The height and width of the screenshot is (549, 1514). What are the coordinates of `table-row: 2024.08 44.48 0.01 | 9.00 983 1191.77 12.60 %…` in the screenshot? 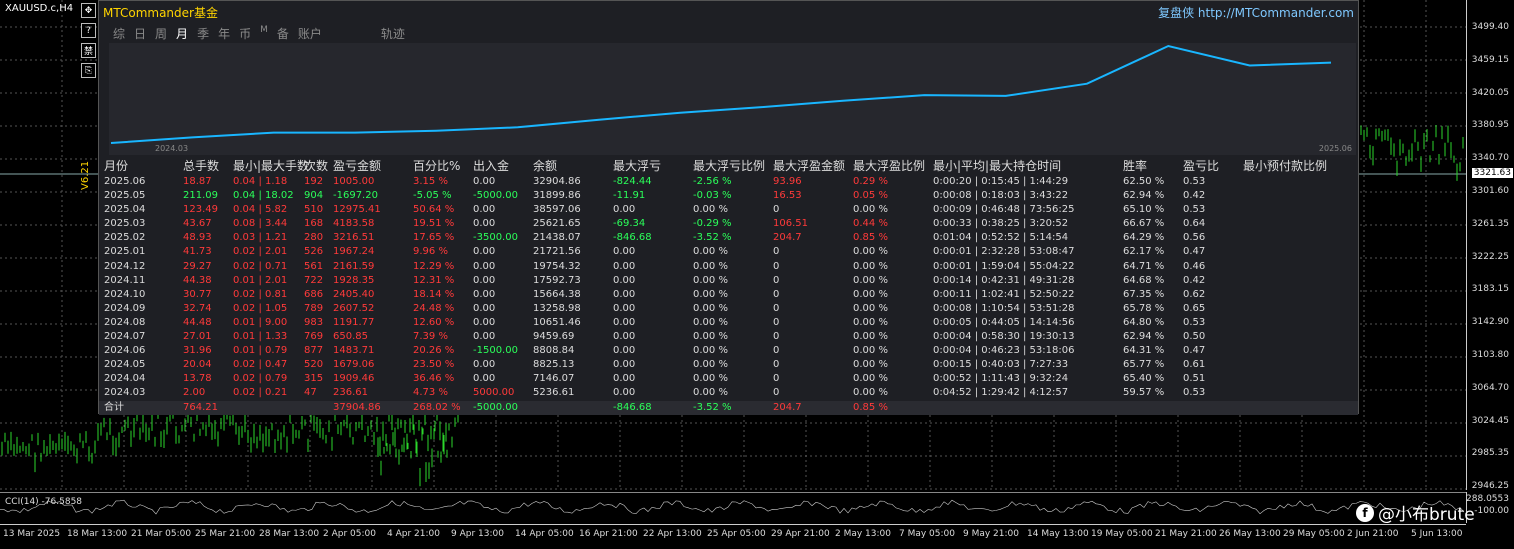 It's located at (728, 323).